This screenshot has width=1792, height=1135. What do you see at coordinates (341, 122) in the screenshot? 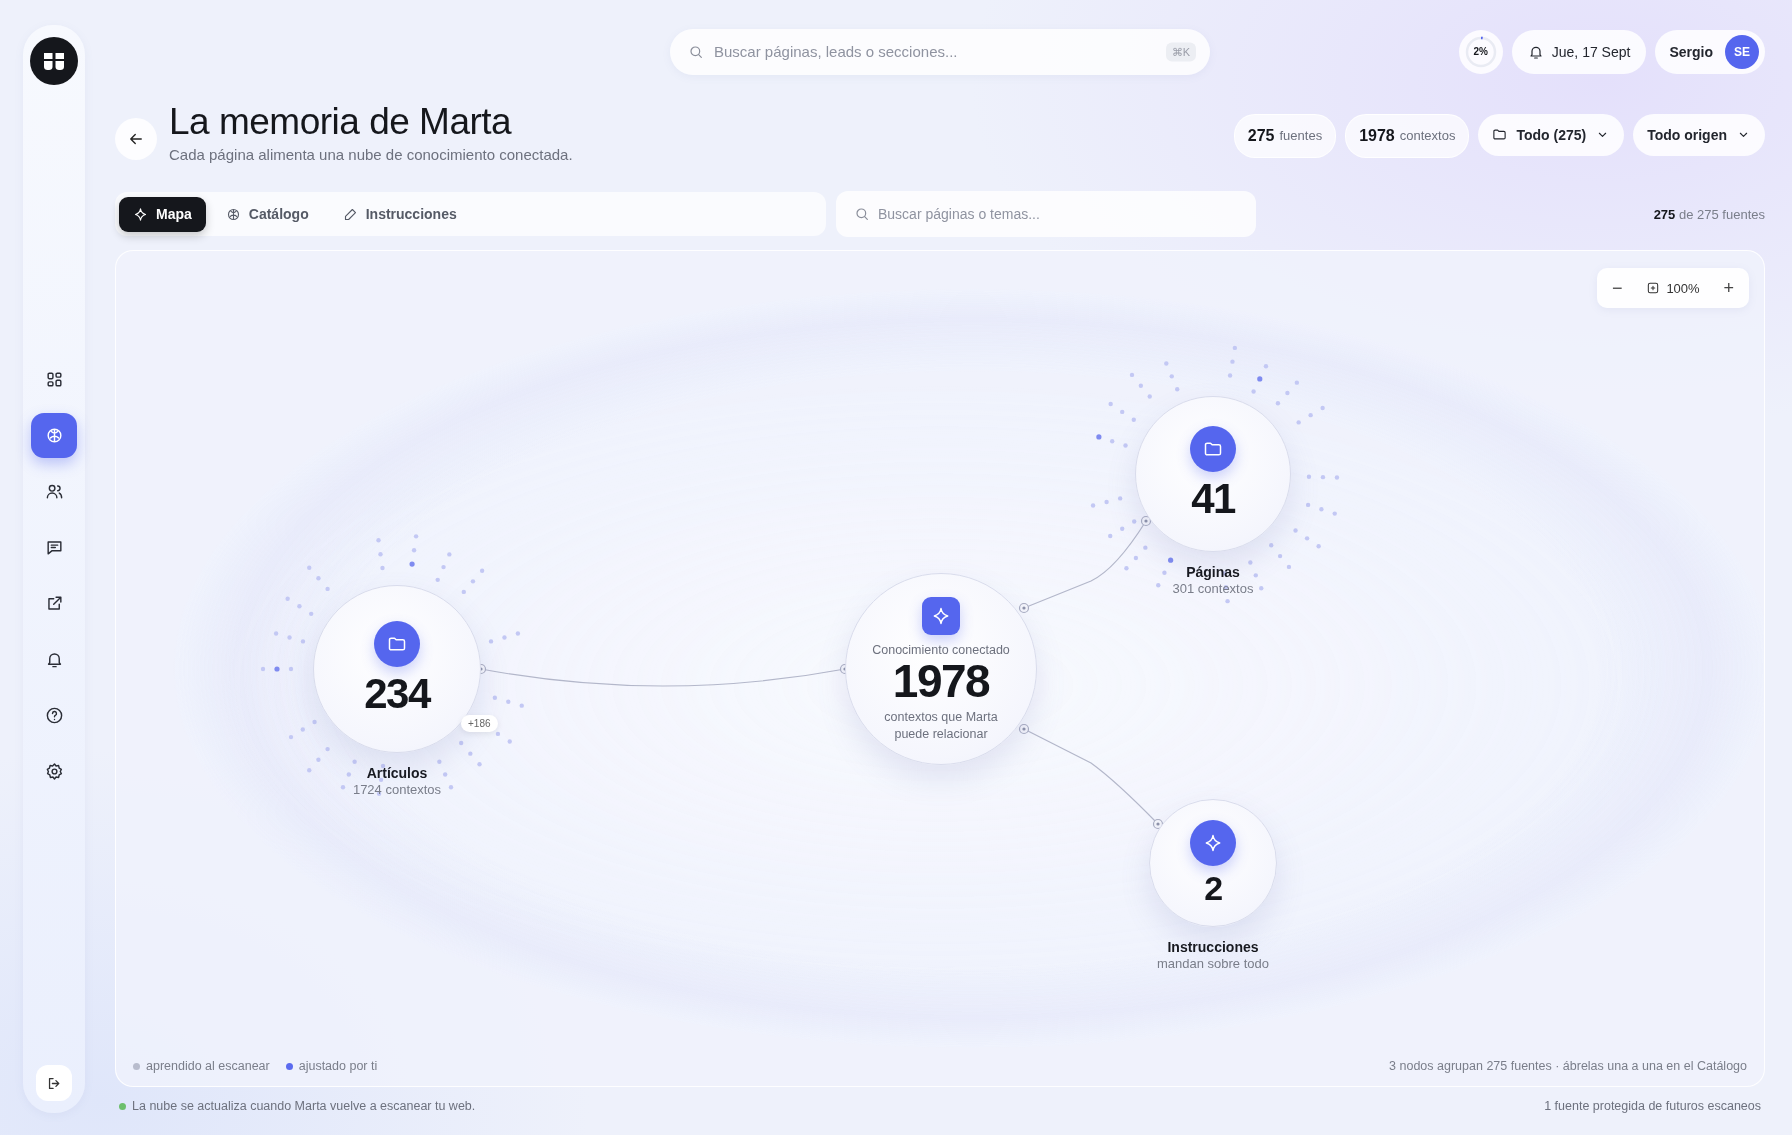
I see `page-title: La memoria de Marta` at bounding box center [341, 122].